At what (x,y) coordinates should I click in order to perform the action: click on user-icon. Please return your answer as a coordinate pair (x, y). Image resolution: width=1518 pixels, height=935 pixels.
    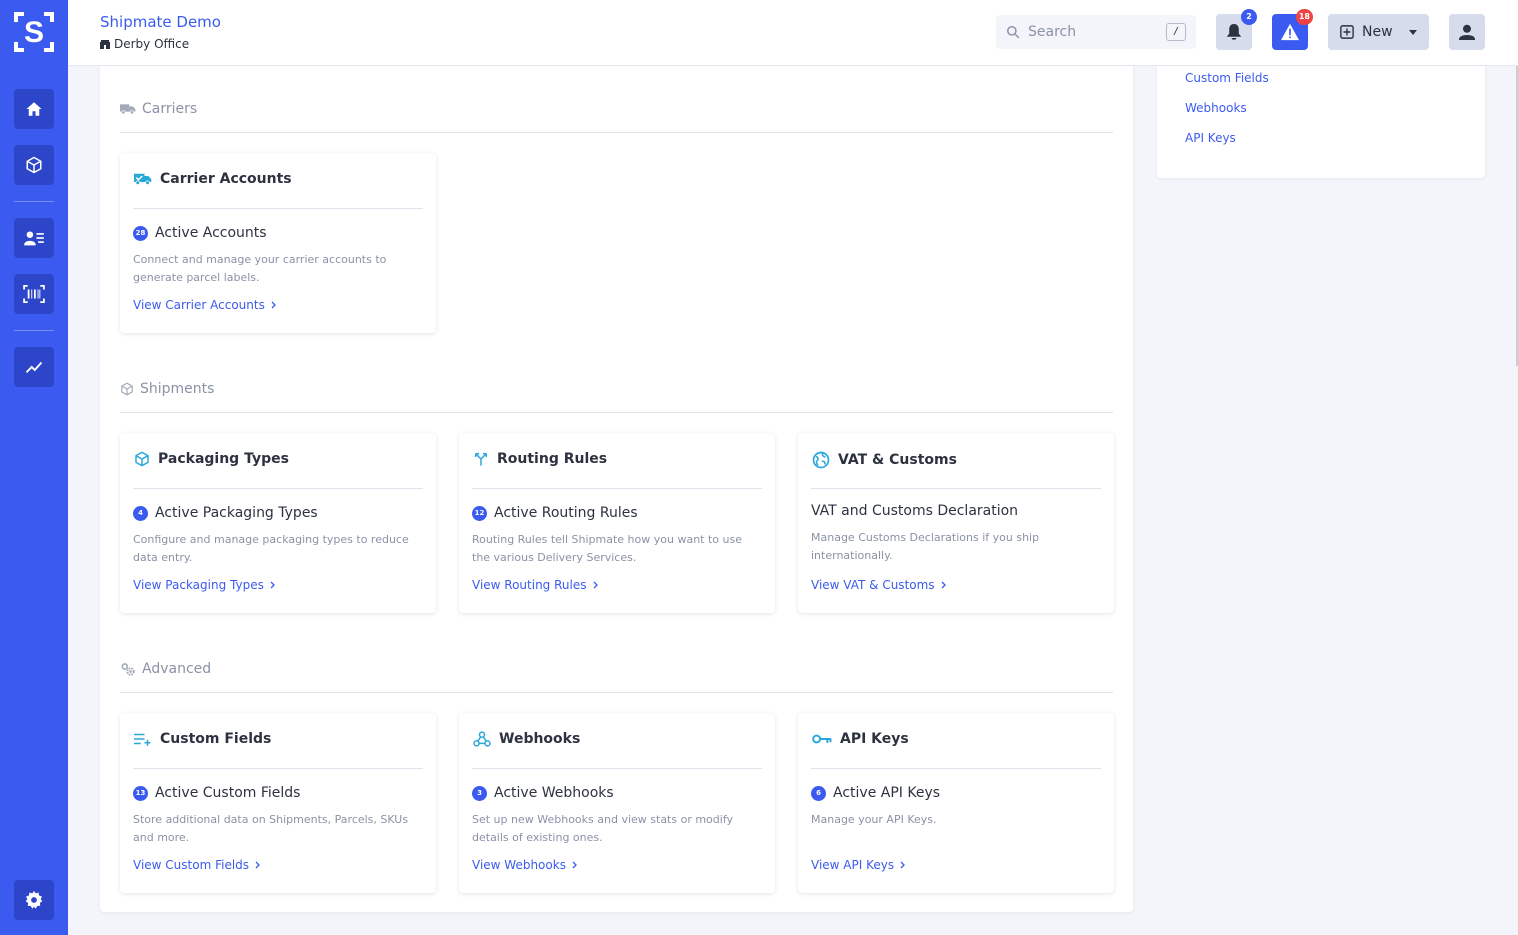
    Looking at the image, I should click on (1467, 32).